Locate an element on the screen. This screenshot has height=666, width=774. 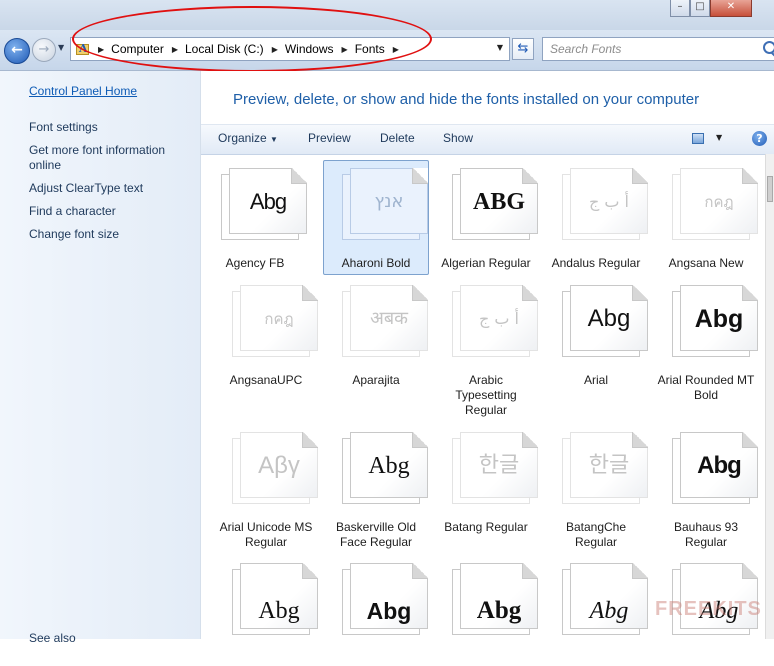
font-settings-link: Font settings is located at coordinates (109, 127).